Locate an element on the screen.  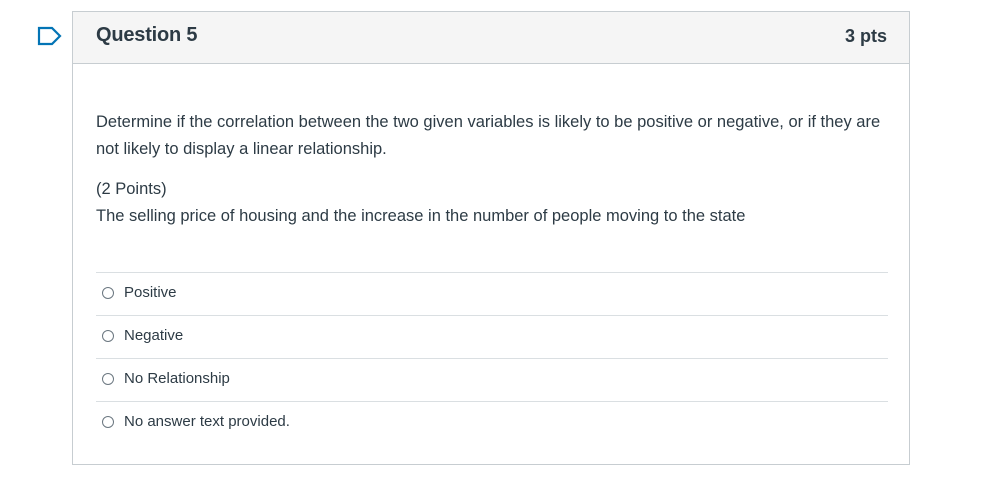
question-header: Question 5 3 pts is located at coordinates (491, 38).